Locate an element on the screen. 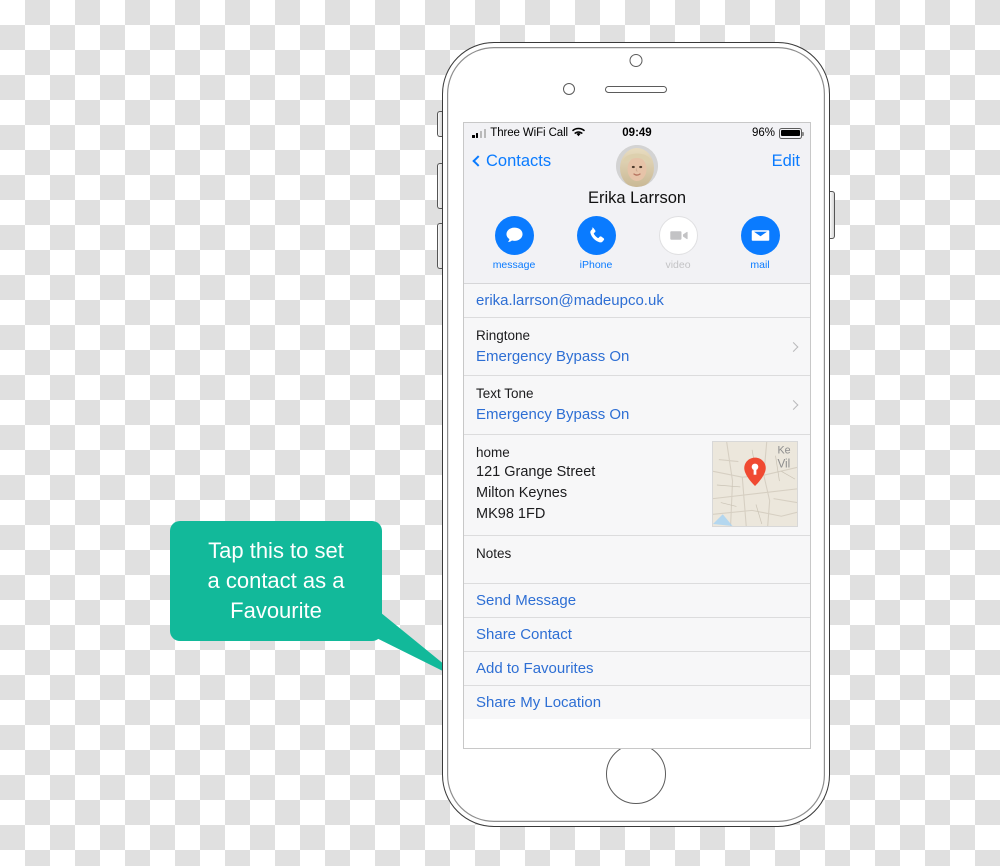 The image size is (1000, 866). status-bar-right: 96% is located at coordinates (778, 133).